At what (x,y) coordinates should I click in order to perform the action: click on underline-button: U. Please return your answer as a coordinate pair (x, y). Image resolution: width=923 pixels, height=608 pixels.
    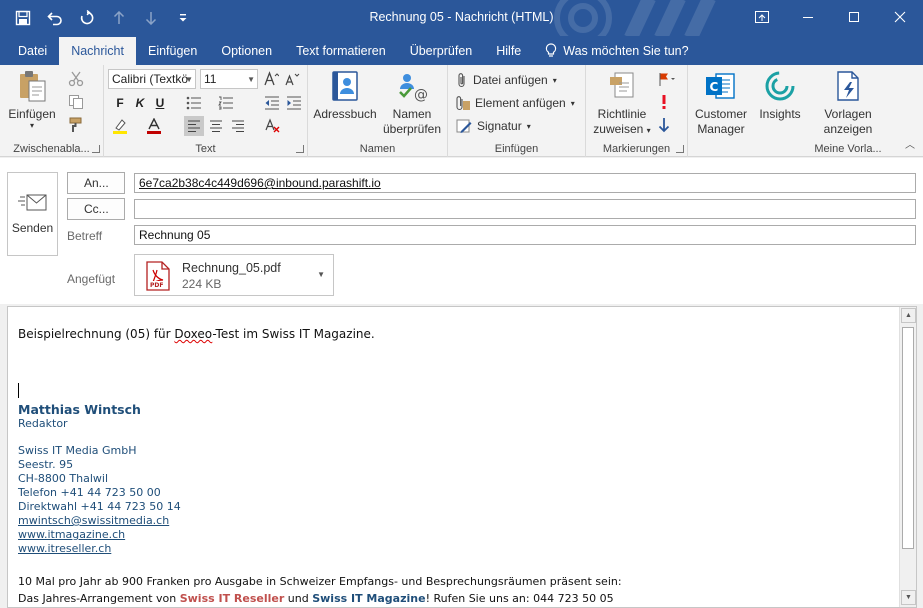
    Looking at the image, I should click on (160, 103).